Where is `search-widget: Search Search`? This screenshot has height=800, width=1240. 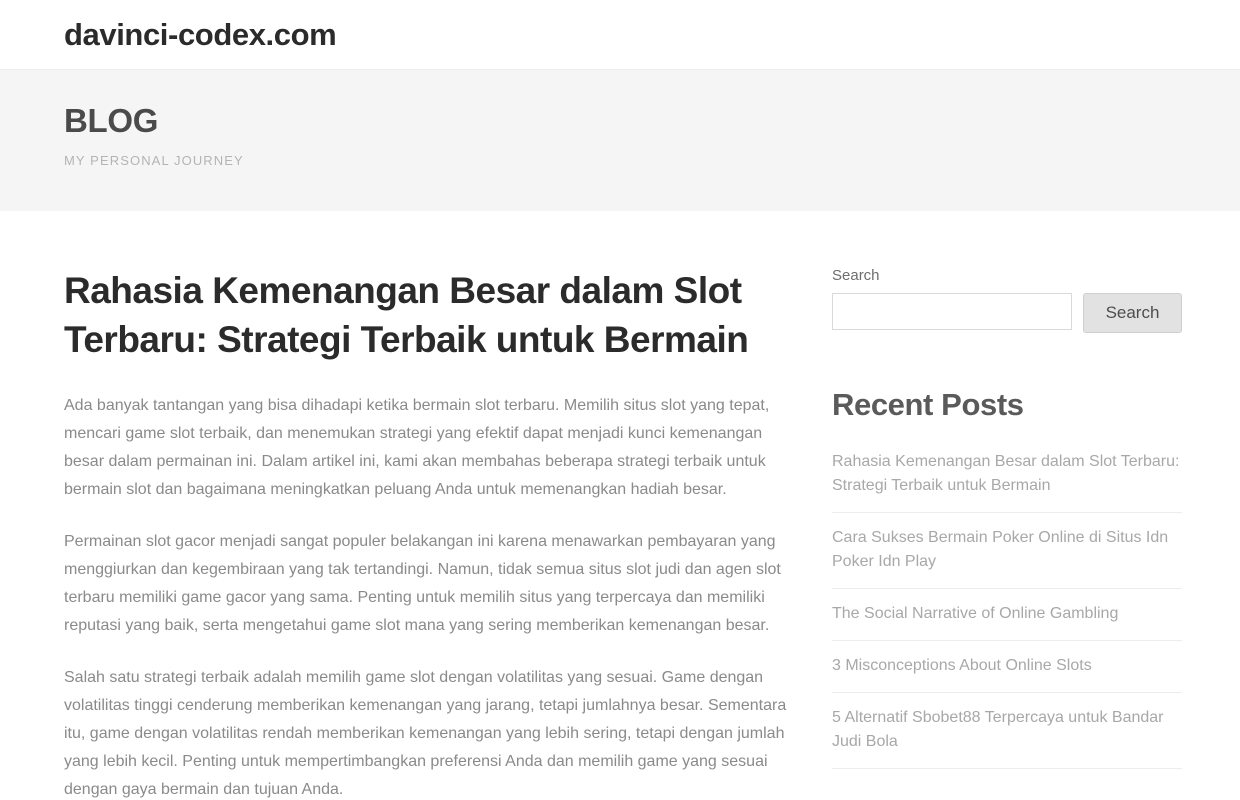 search-widget: Search Search is located at coordinates (1007, 299).